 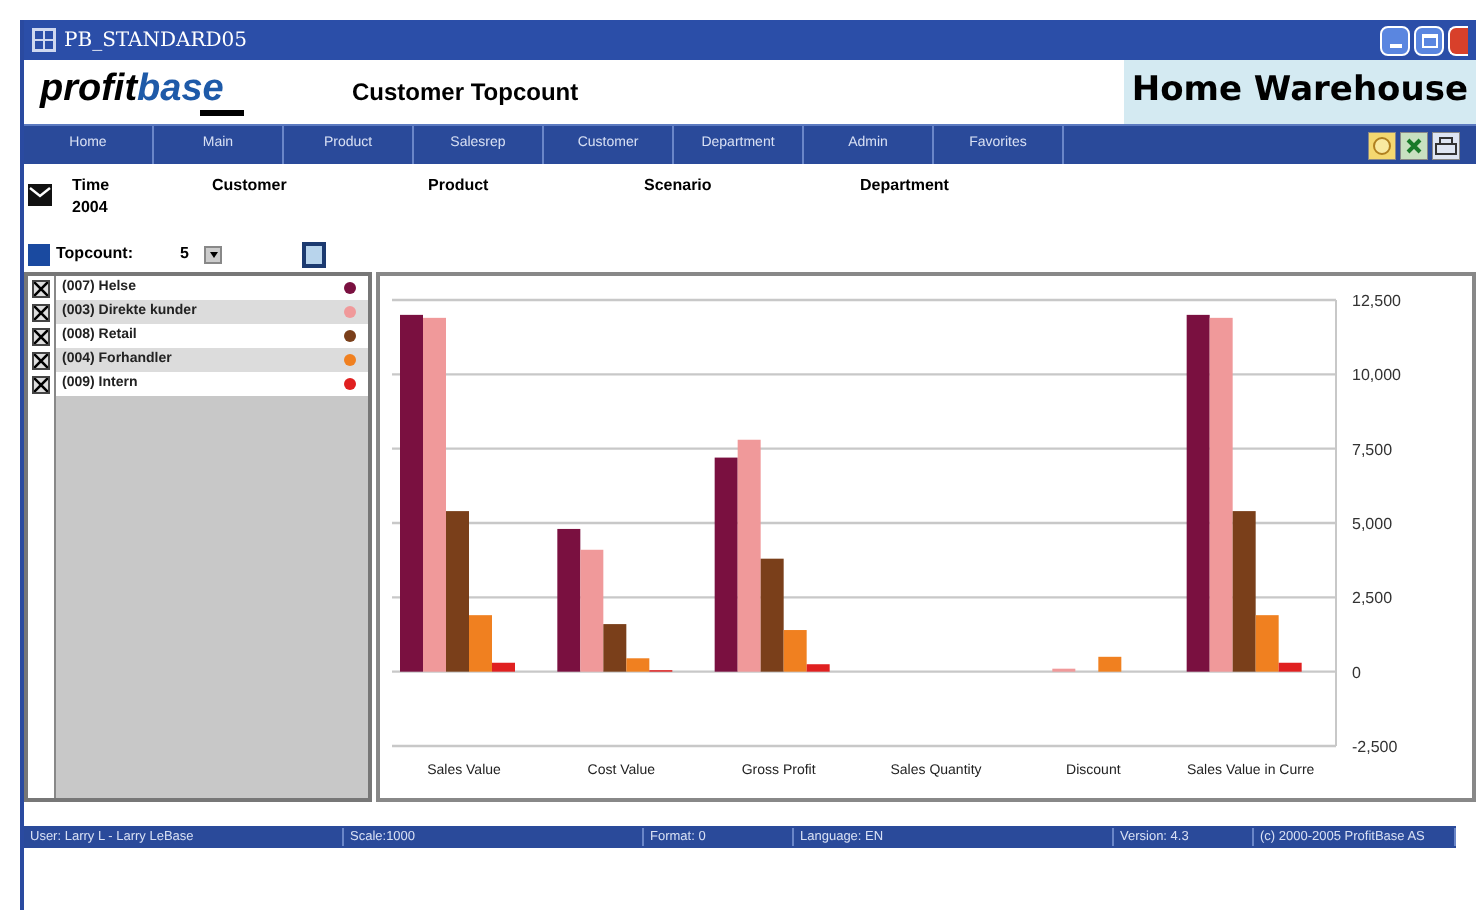 I want to click on axis-tick-label: 2,500, so click(x=1372, y=598).